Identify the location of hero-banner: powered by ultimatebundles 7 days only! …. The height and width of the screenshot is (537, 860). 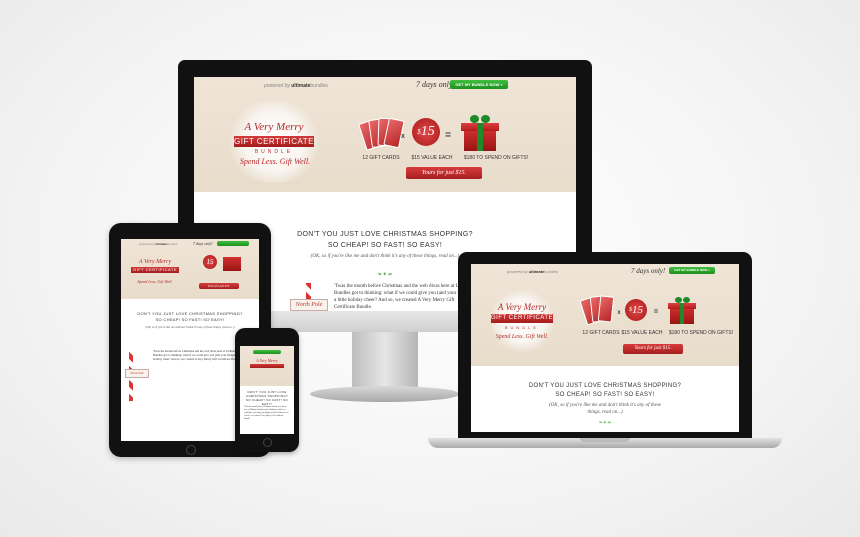
(385, 134).